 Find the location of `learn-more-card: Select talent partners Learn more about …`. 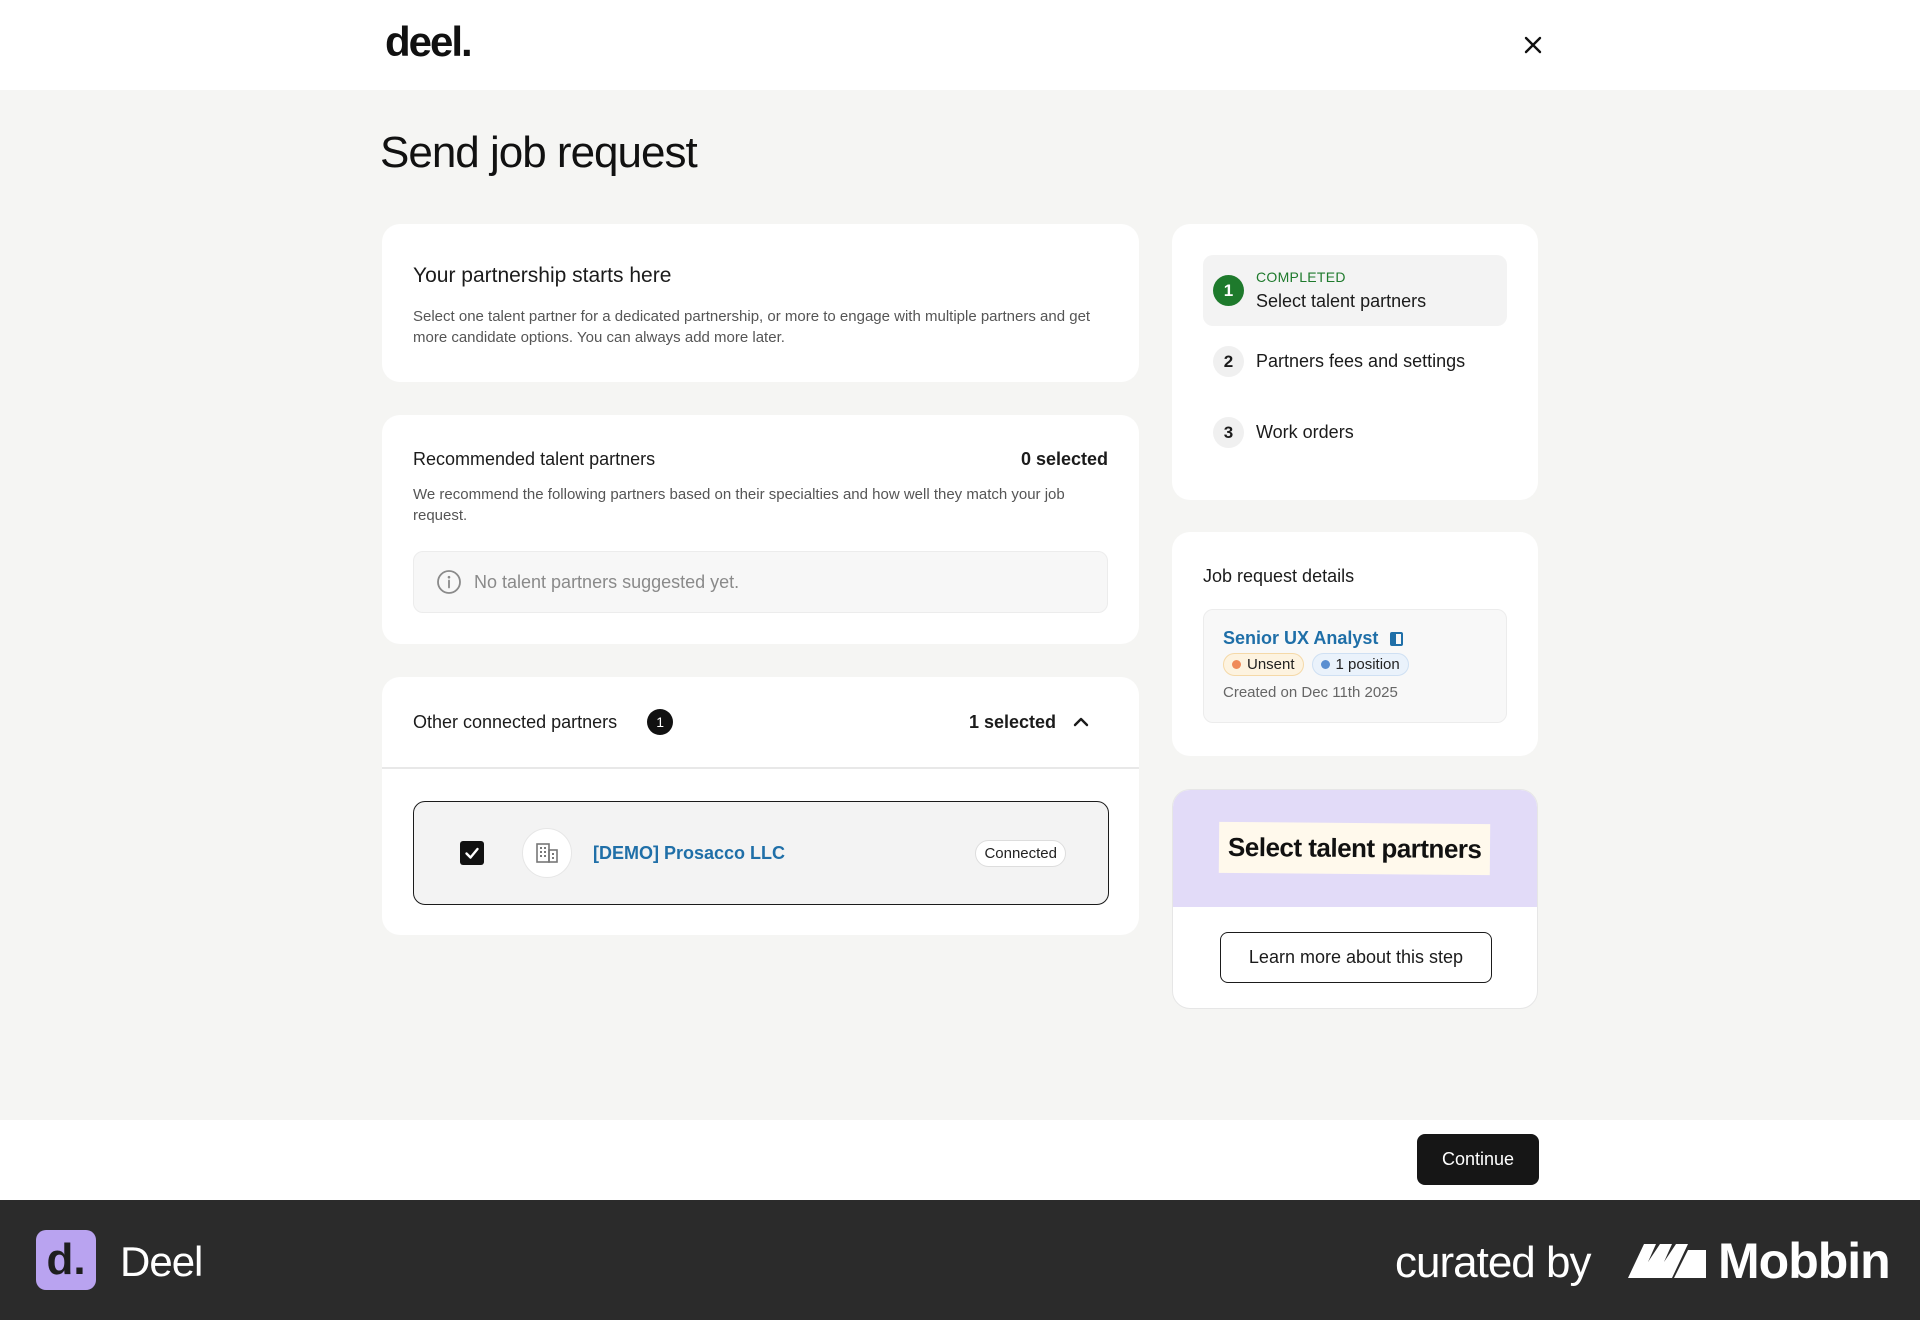

learn-more-card: Select talent partners Learn more about … is located at coordinates (1355, 899).